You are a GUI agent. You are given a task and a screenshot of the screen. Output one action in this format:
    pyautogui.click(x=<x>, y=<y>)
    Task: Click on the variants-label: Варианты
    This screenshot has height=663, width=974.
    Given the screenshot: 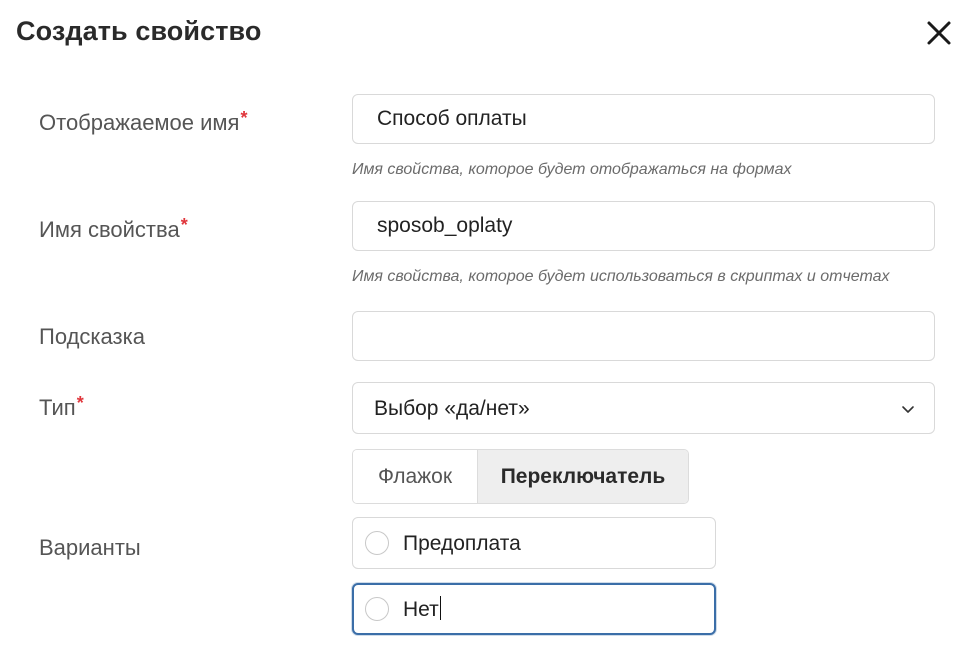 What is the action you would take?
    pyautogui.click(x=90, y=547)
    